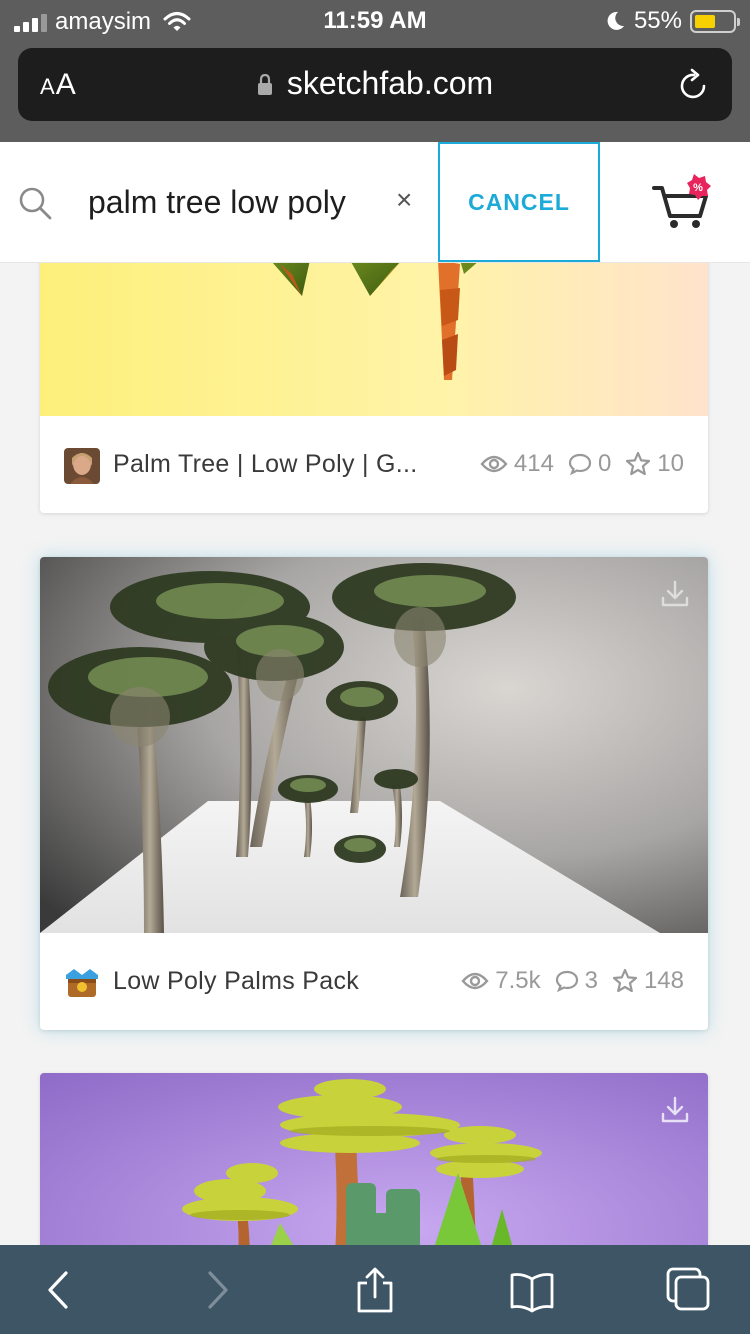 Image resolution: width=750 pixels, height=1334 pixels. I want to click on url-display: sketchfab.com, so click(375, 83).